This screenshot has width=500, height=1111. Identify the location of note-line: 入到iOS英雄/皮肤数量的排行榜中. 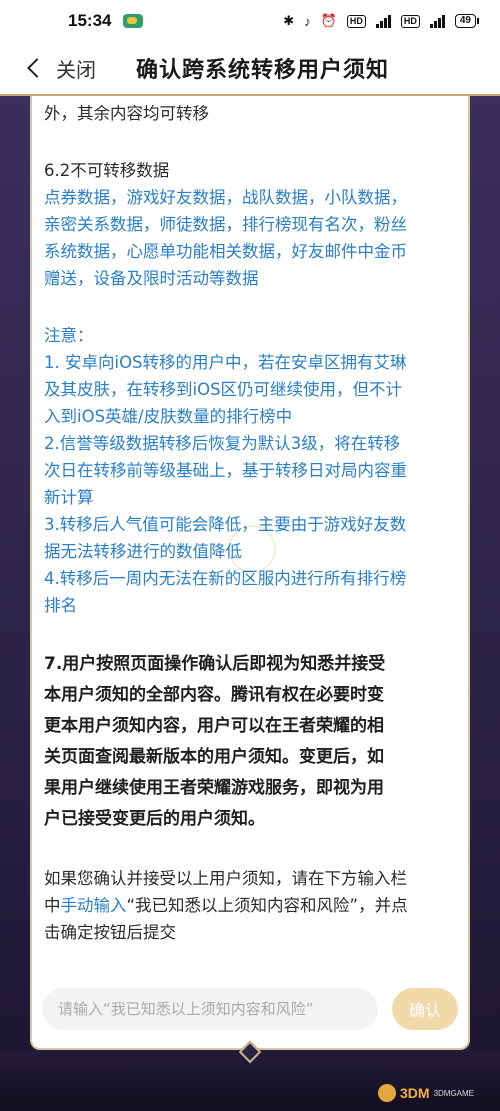
(168, 416).